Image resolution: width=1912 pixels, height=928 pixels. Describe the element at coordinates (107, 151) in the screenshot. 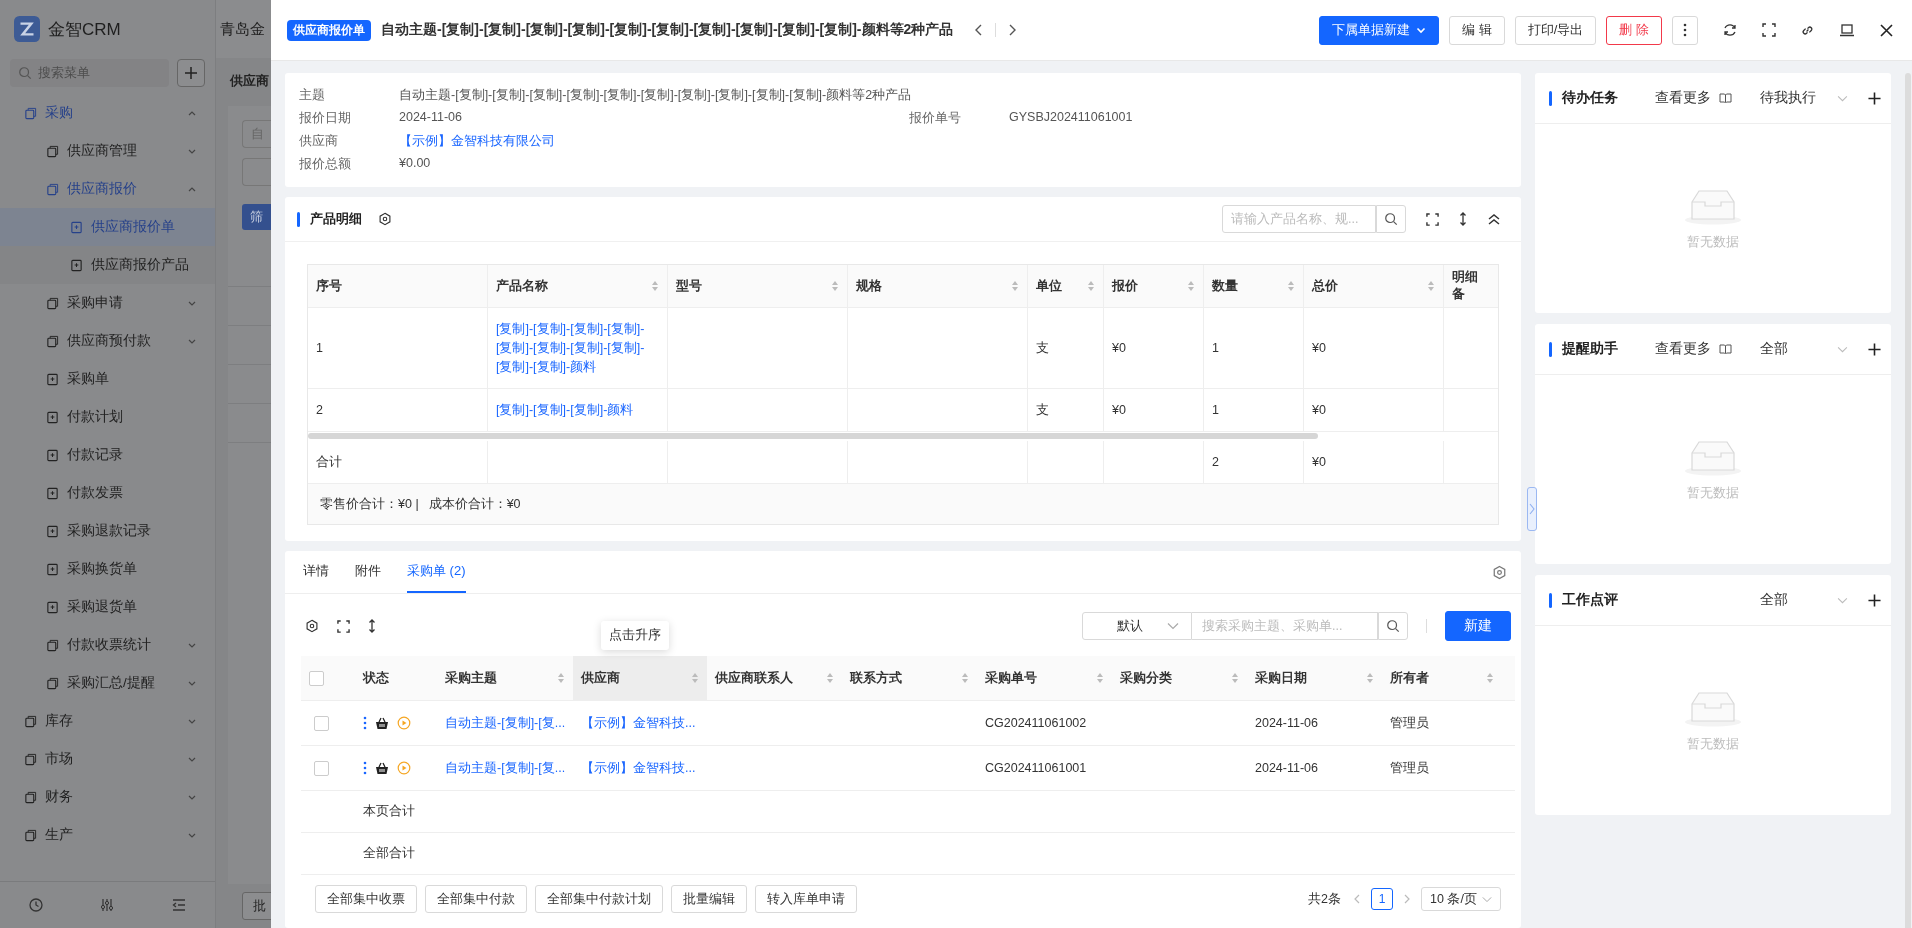

I see `menu-item: 供应商管理` at that location.